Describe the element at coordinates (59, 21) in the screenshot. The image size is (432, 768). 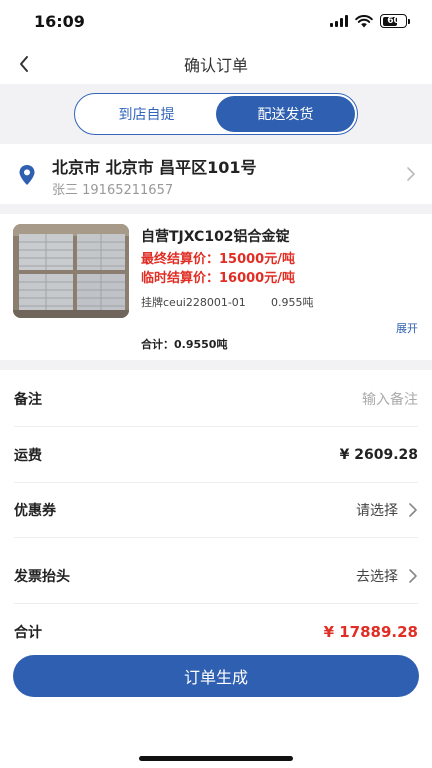
I see `status-time: 16:09` at that location.